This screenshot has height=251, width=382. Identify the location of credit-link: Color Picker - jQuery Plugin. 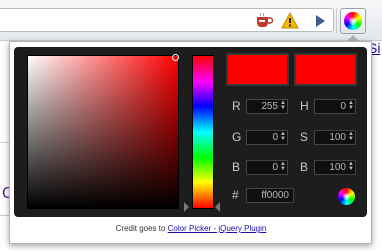
(217, 228).